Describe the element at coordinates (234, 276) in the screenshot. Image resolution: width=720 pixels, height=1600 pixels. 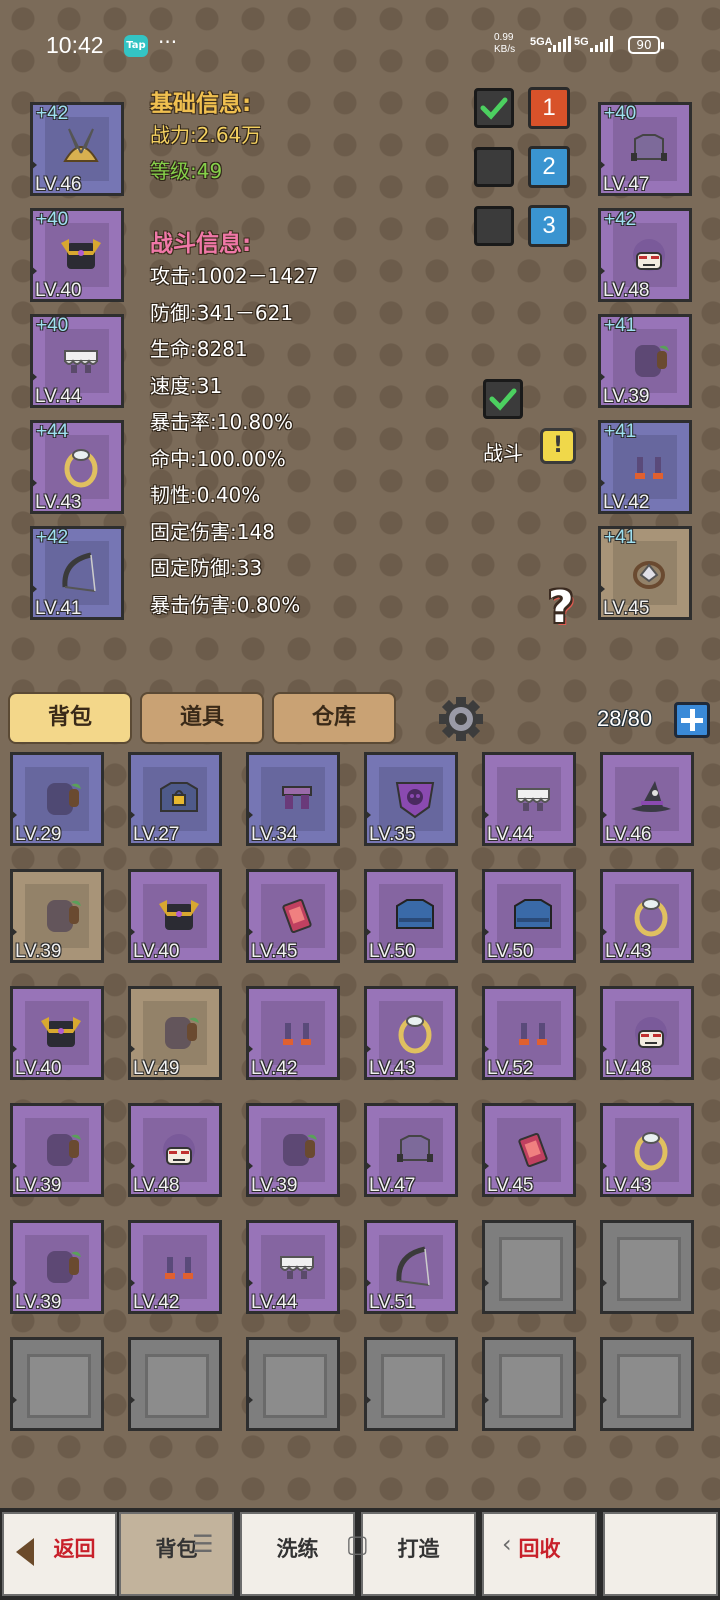
I see `battle-stat: 攻击:1002－1427` at that location.